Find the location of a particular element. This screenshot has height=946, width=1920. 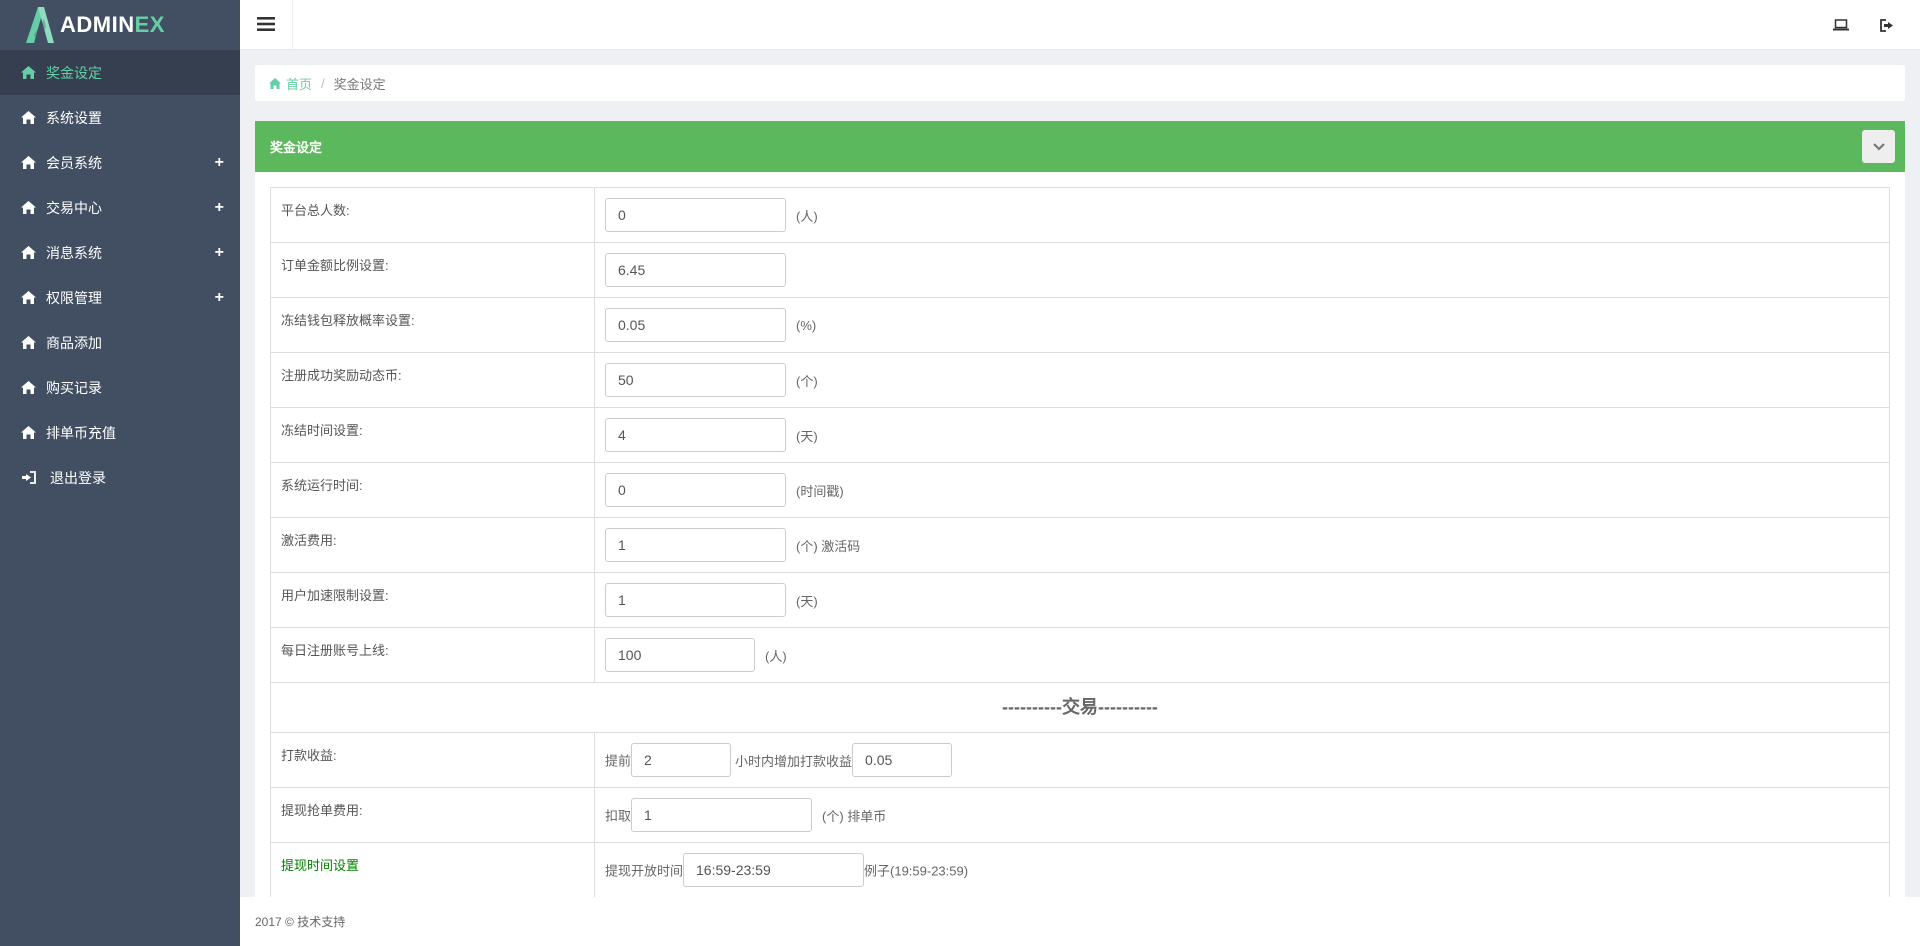

withdraw-fee-prefix: 扣取 is located at coordinates (618, 816).